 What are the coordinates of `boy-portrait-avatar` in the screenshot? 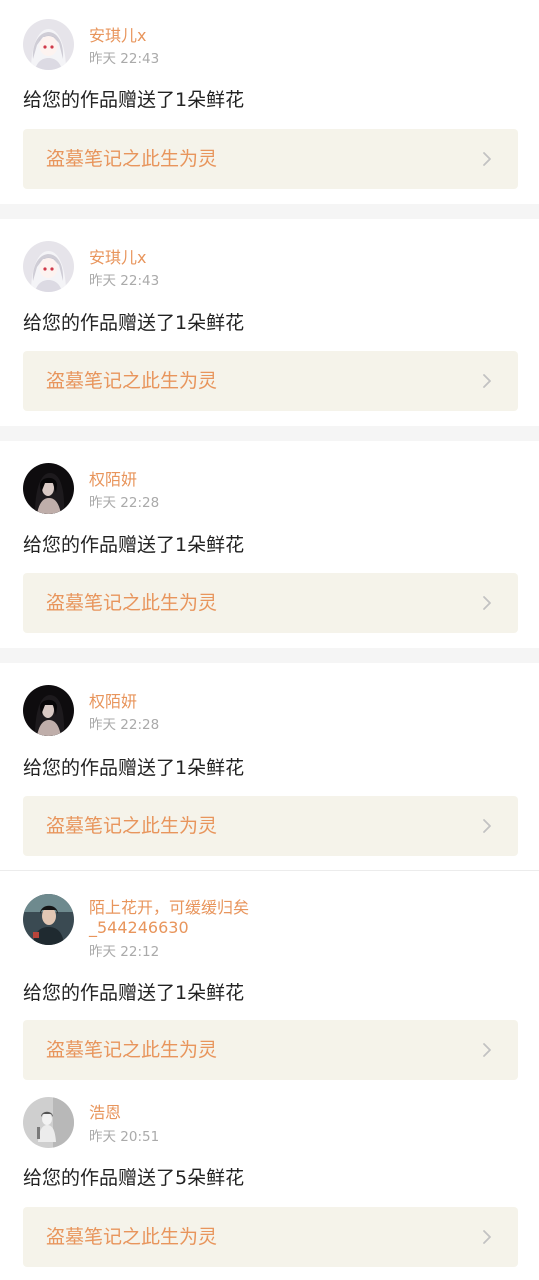 It's located at (48, 919).